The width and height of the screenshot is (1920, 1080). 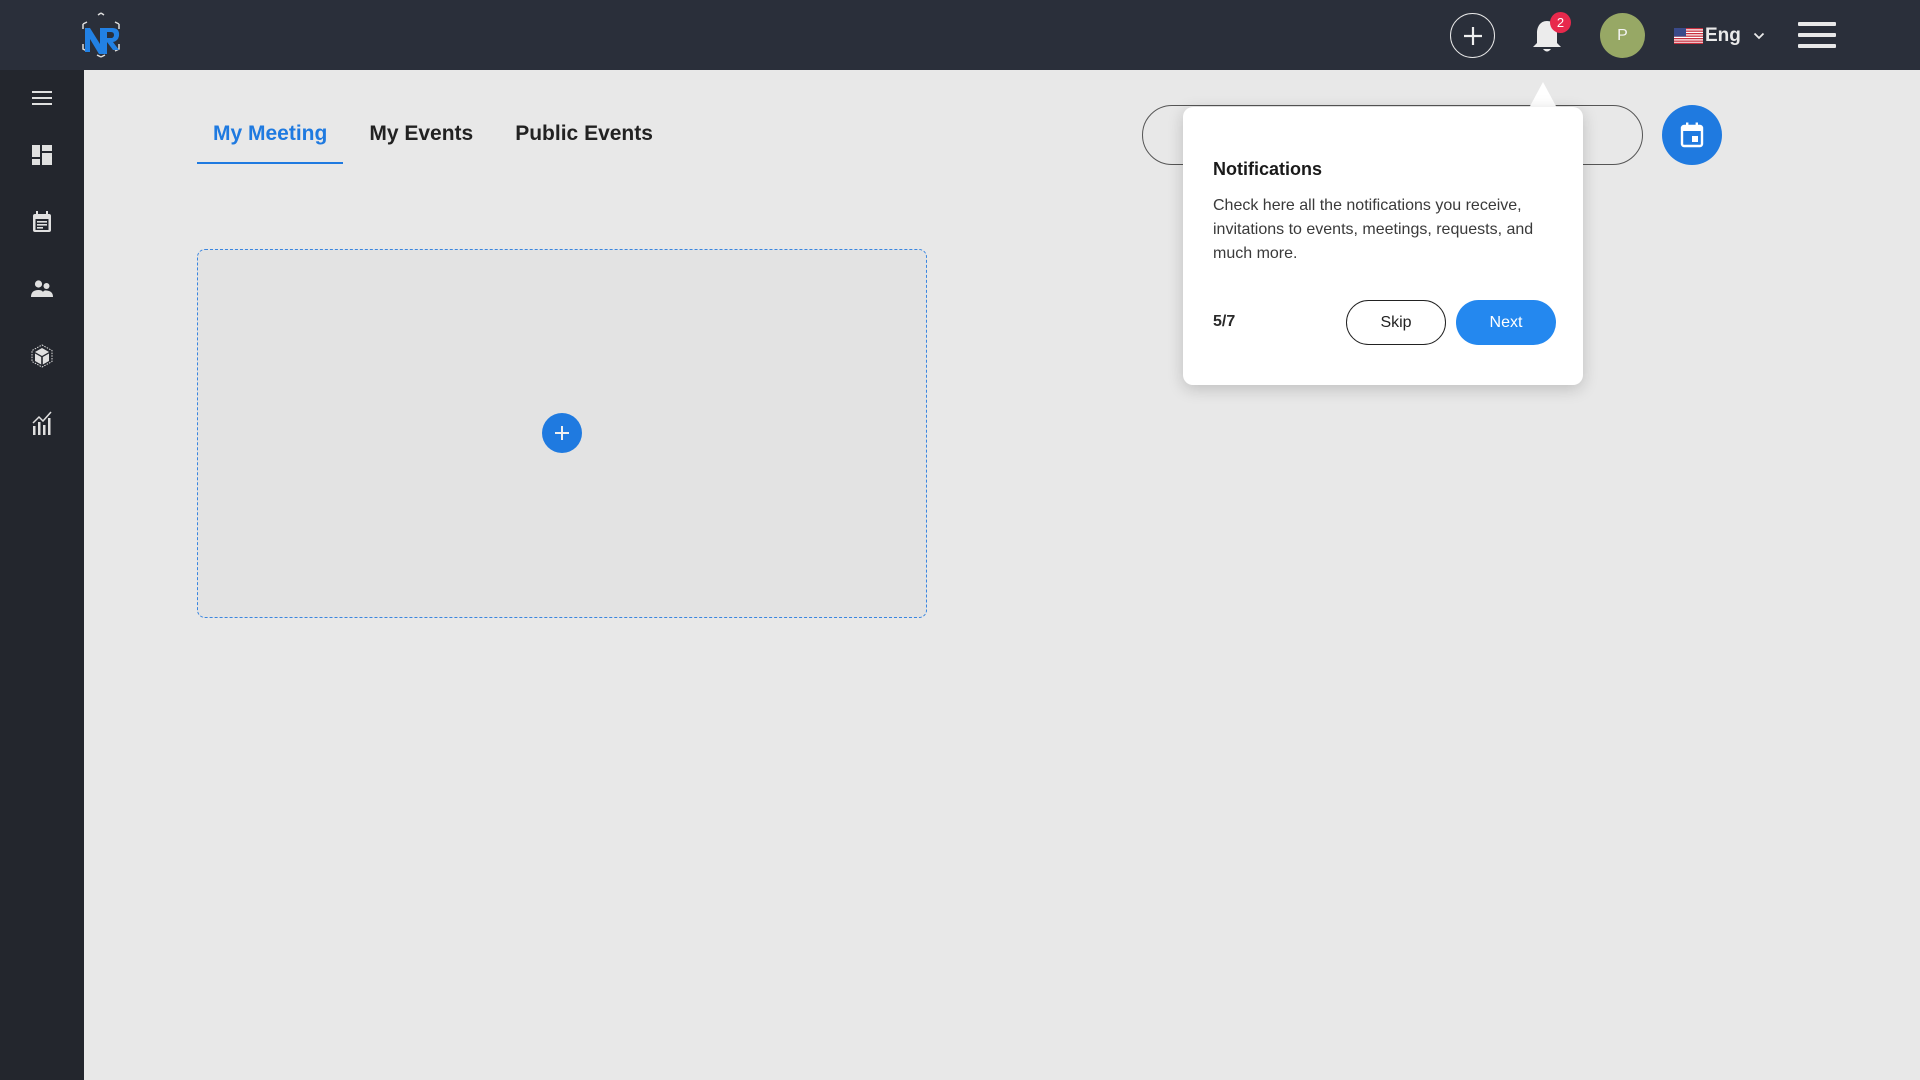 I want to click on tour-step-counter: 5/7, so click(x=1224, y=321).